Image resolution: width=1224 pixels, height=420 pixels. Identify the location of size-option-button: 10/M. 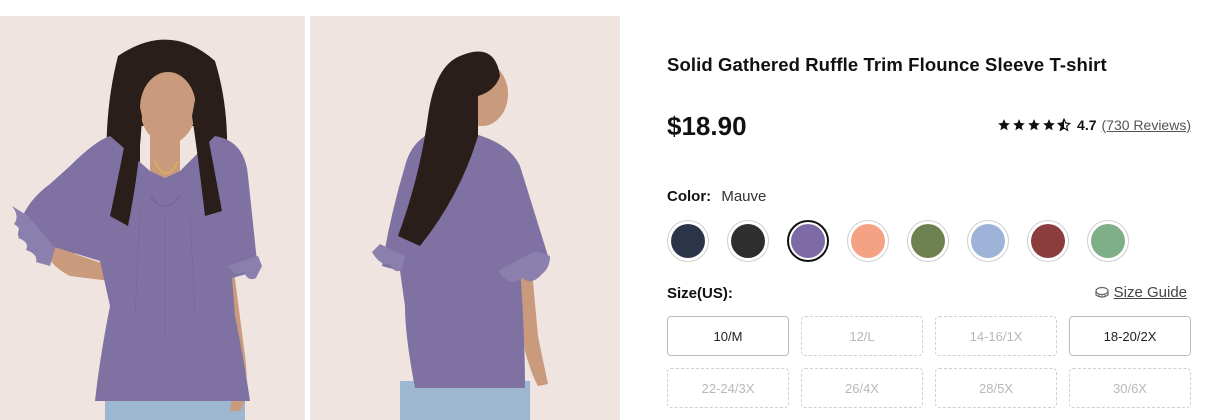
(728, 336).